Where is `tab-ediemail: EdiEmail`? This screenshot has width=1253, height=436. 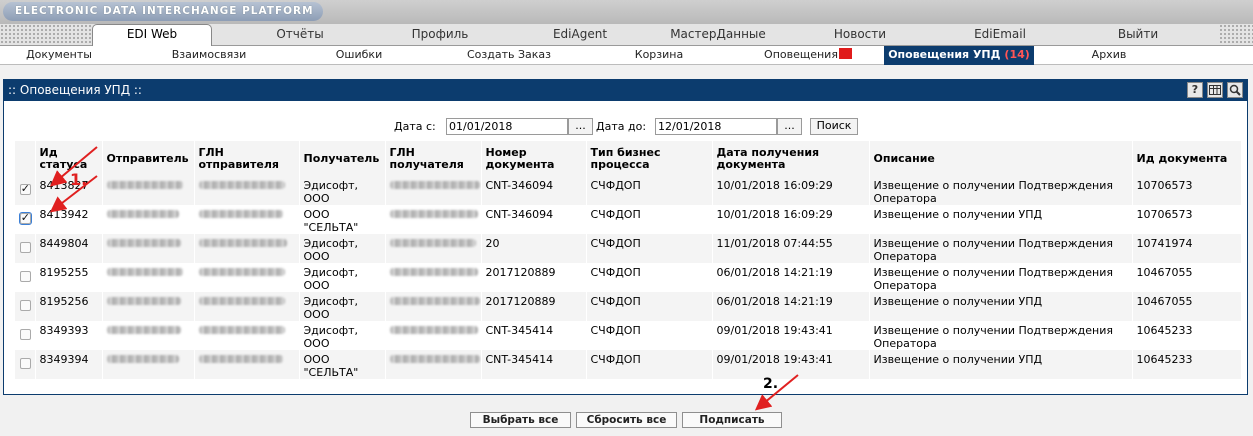
tab-ediemail: EdiEmail is located at coordinates (1000, 35).